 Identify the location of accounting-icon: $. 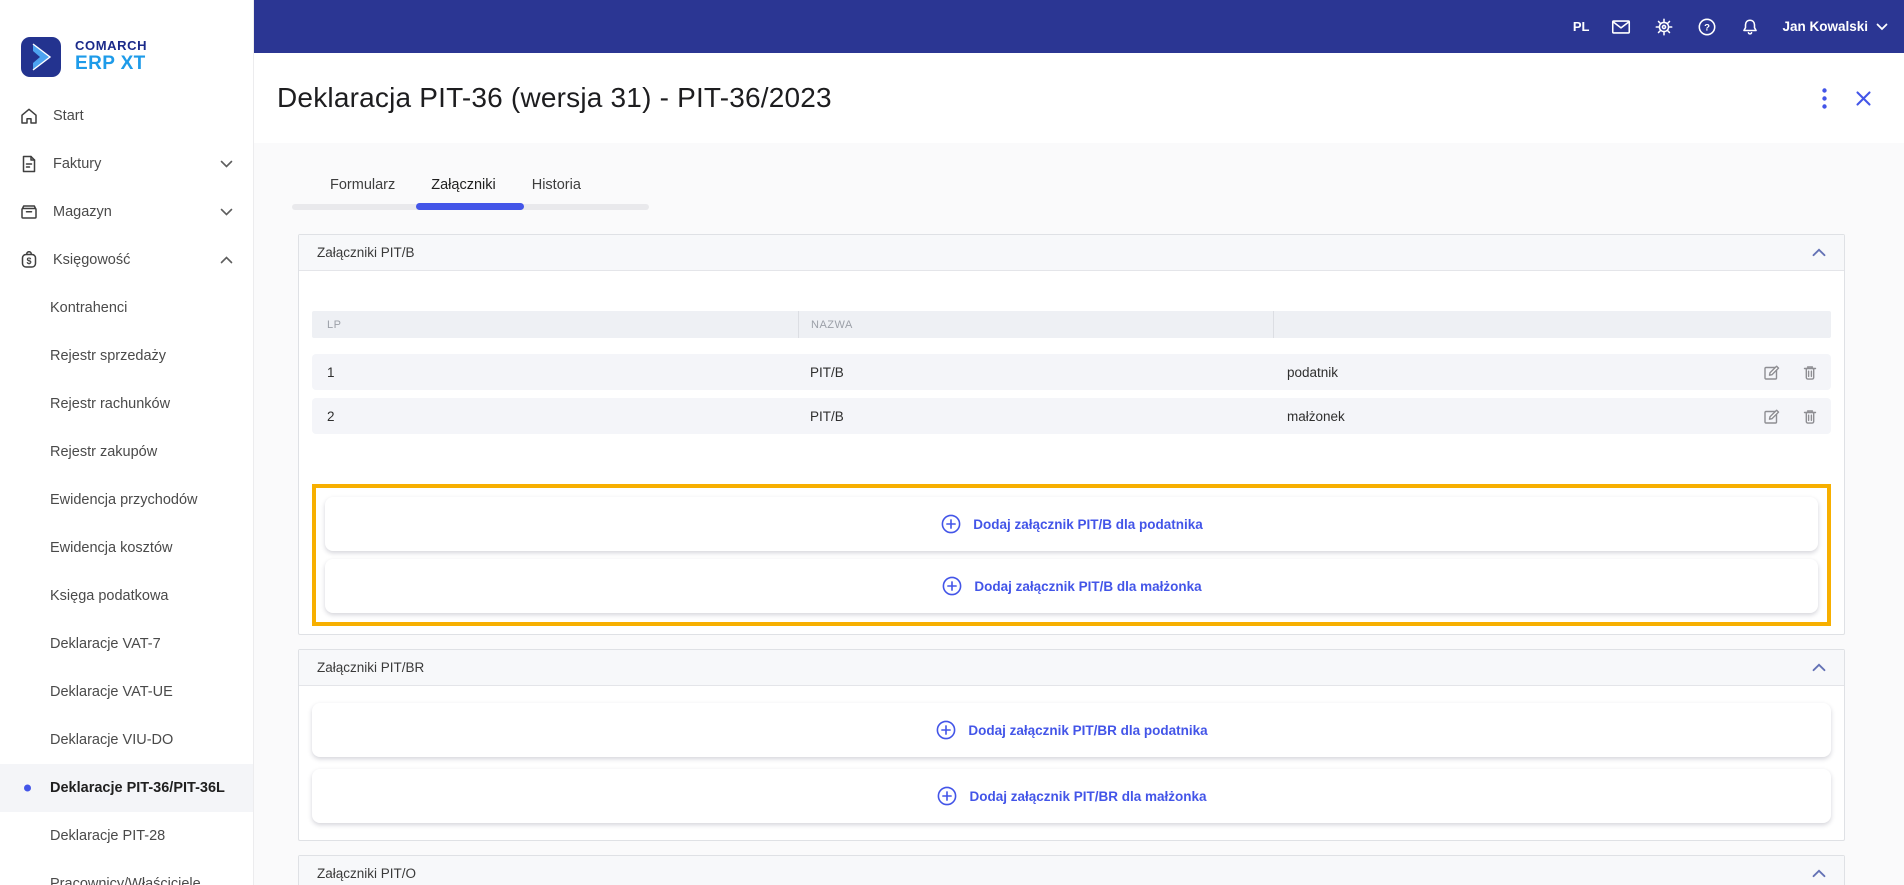
(29, 260).